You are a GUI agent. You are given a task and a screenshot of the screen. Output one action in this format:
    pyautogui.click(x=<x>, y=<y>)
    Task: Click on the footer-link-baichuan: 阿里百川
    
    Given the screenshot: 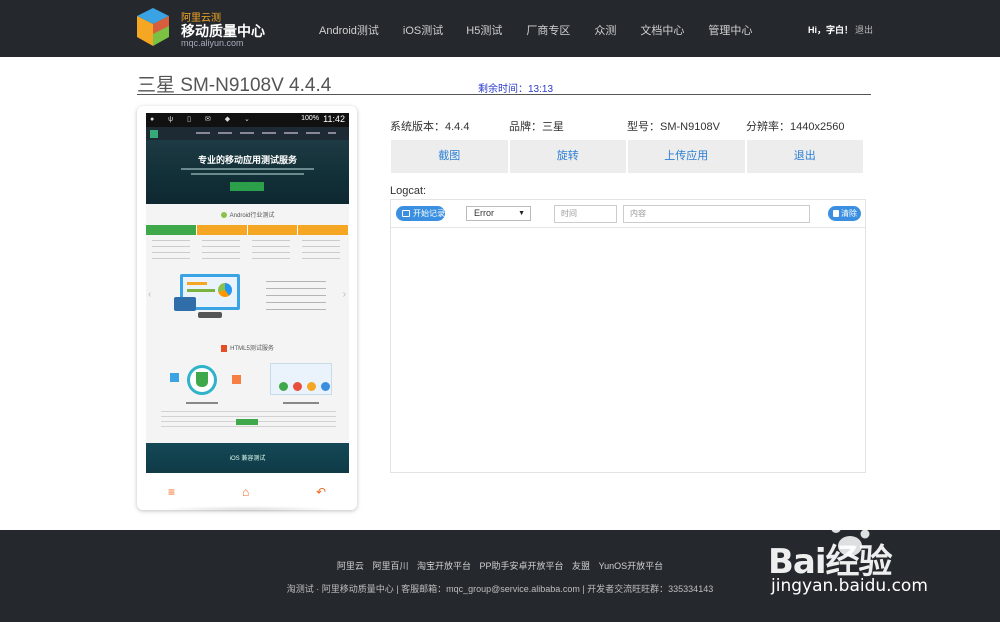 What is the action you would take?
    pyautogui.click(x=390, y=566)
    